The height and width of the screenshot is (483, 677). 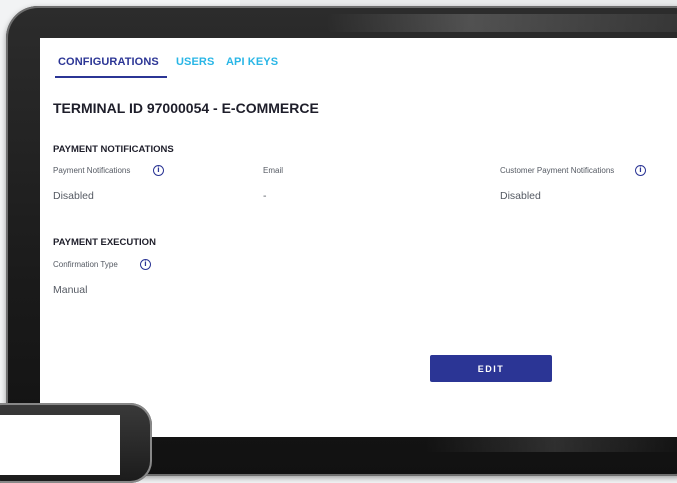 What do you see at coordinates (60, 445) in the screenshot?
I see `phone-screen` at bounding box center [60, 445].